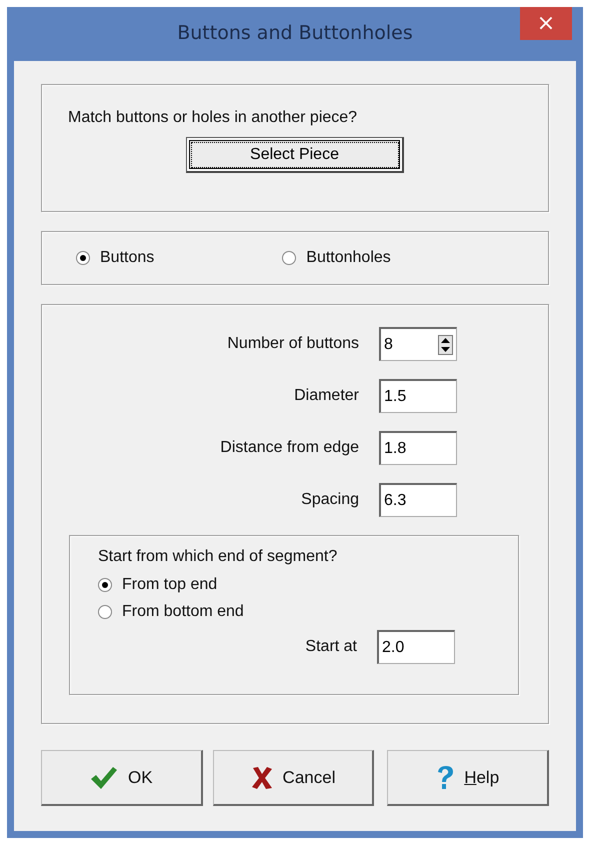  I want to click on window-title: Buttons and Buttonholes, so click(295, 33).